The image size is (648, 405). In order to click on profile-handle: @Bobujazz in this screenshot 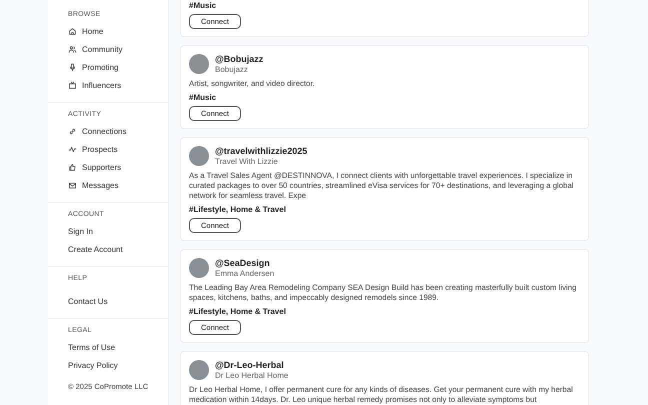, I will do `click(239, 59)`.